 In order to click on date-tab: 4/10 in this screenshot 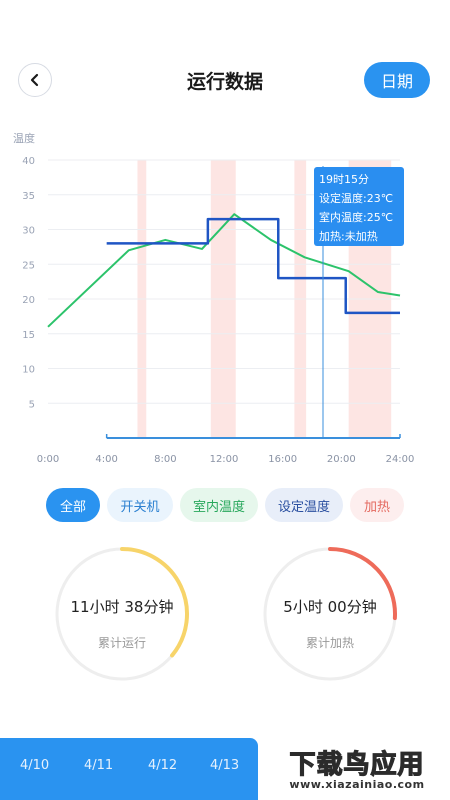, I will do `click(34, 765)`.